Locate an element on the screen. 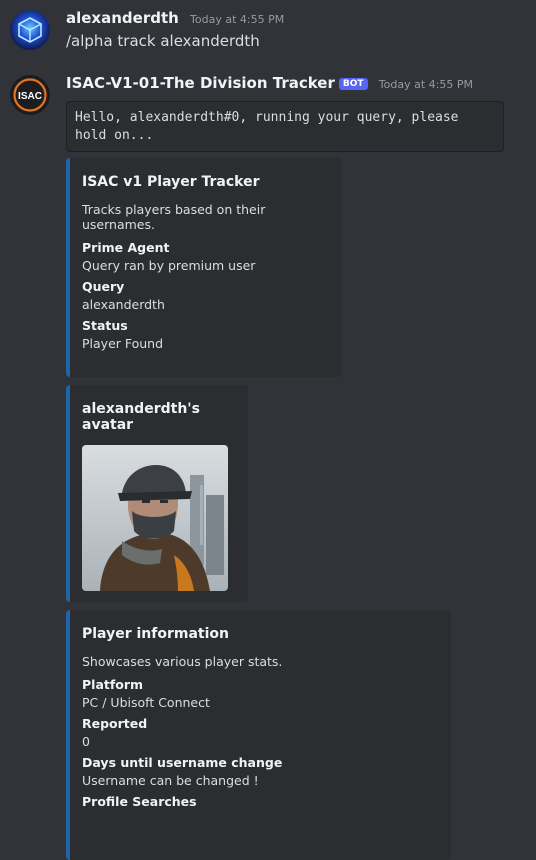 Image resolution: width=536 pixels, height=860 pixels. embed-title: ISAC v1 Player Tracker is located at coordinates (171, 182).